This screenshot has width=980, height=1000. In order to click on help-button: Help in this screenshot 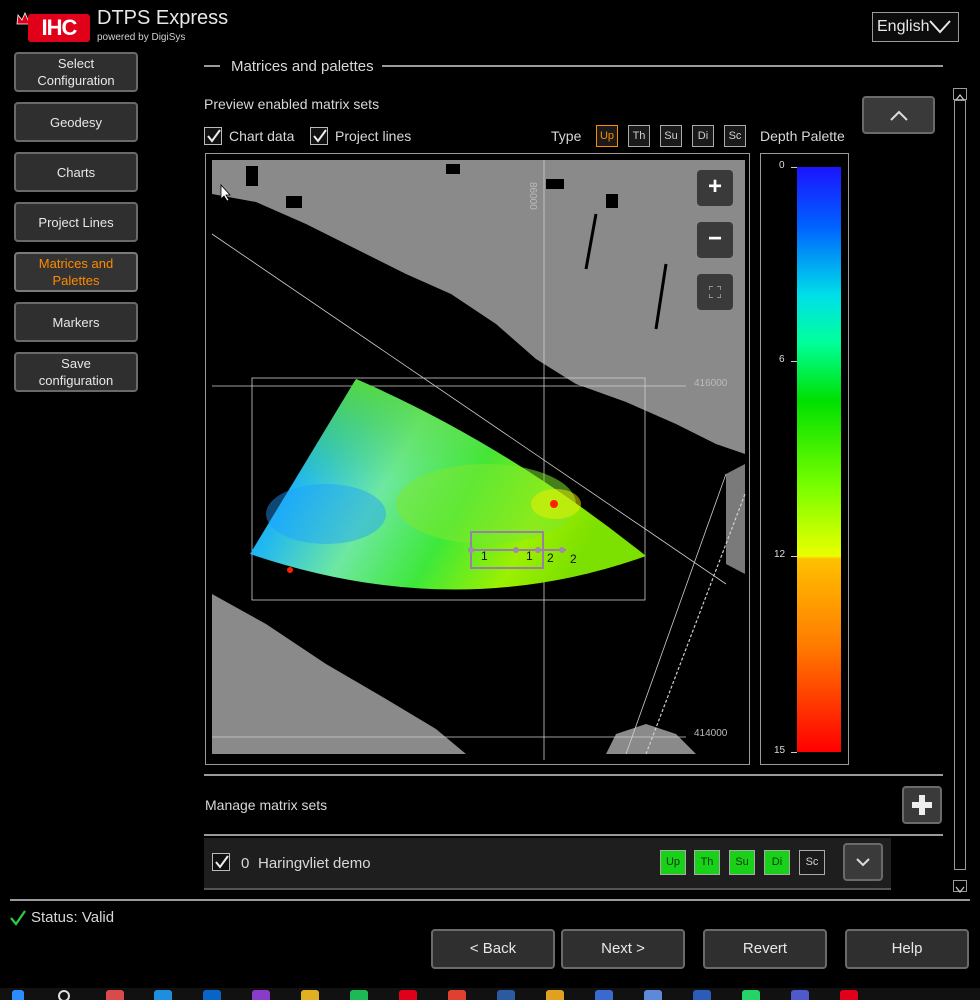, I will do `click(907, 949)`.